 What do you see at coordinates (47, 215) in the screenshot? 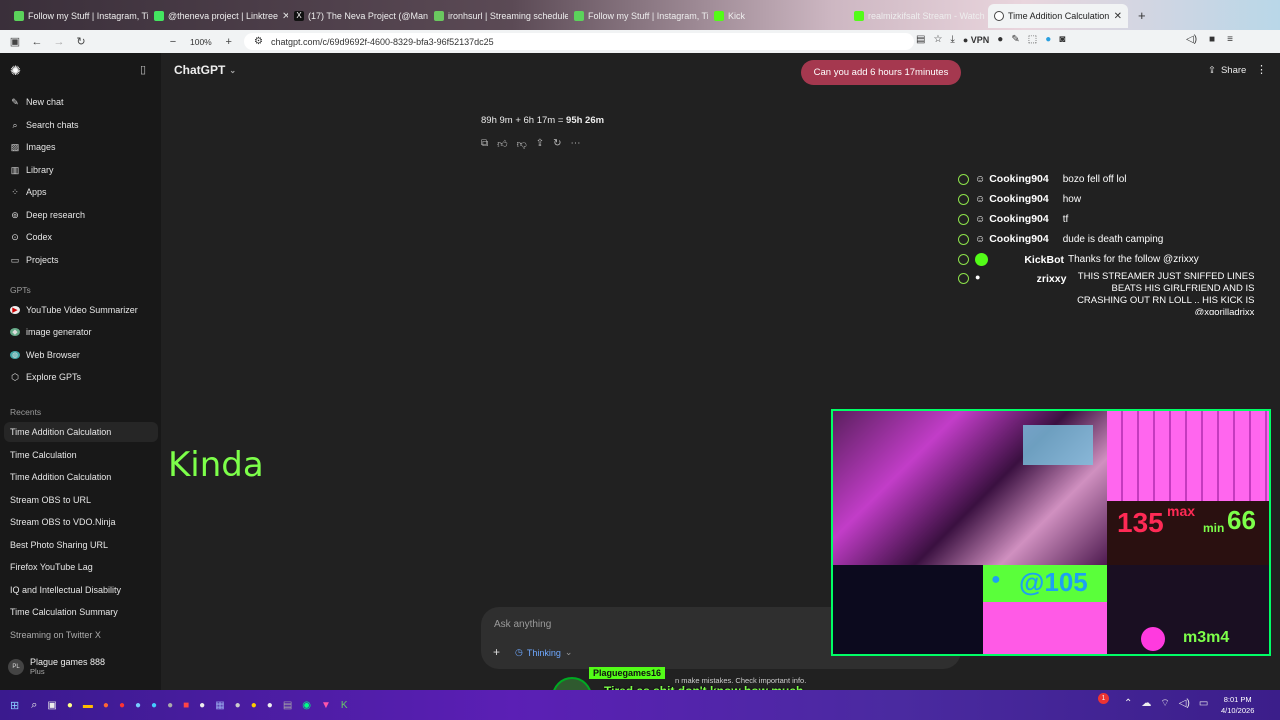
I see `sidebar-item-deep-research: ⊚ Deep research` at bounding box center [47, 215].